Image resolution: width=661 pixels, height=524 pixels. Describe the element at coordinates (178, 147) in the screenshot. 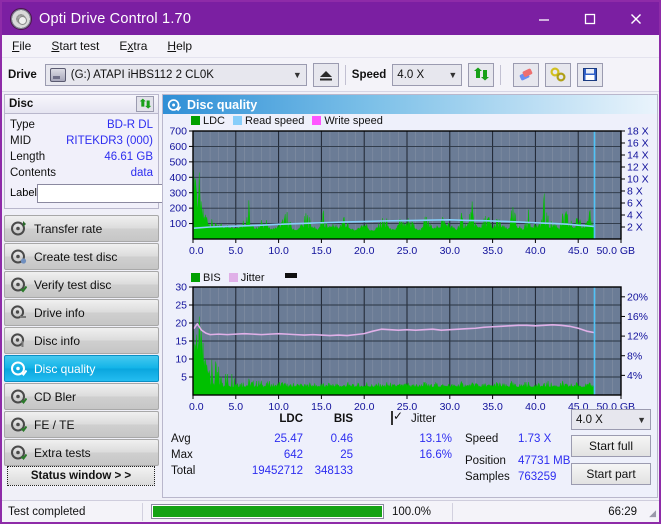

I see `svg-text: 600` at that location.